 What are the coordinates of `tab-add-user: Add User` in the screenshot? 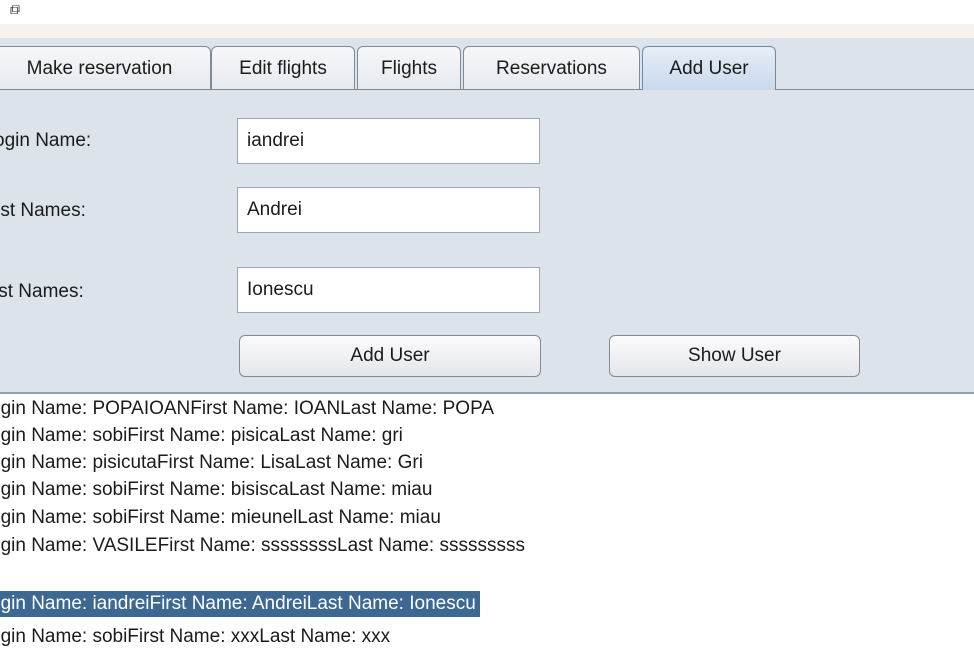 It's located at (709, 68).